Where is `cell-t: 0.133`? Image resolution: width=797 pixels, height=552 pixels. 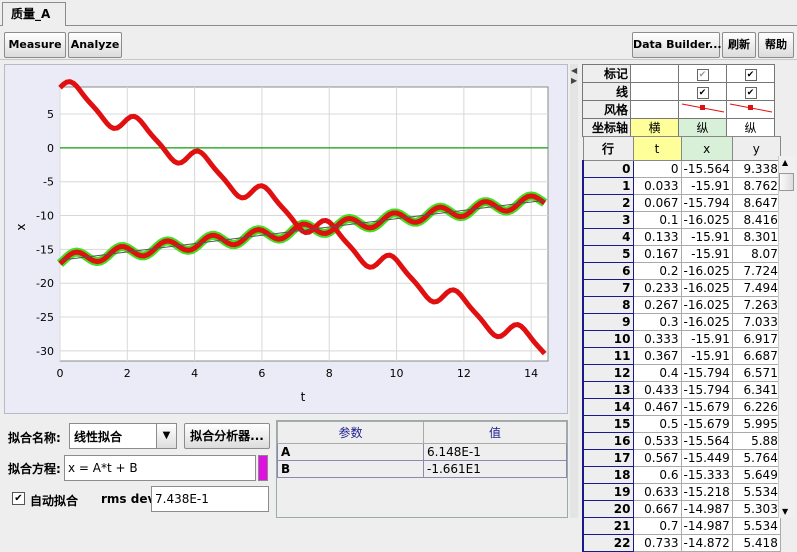 cell-t: 0.133 is located at coordinates (657, 237).